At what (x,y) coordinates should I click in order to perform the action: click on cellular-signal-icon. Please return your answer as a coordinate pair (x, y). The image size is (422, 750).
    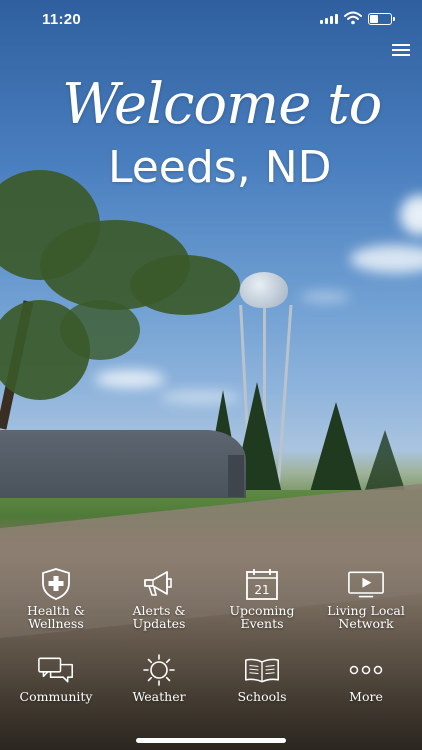
    Looking at the image, I should click on (329, 19).